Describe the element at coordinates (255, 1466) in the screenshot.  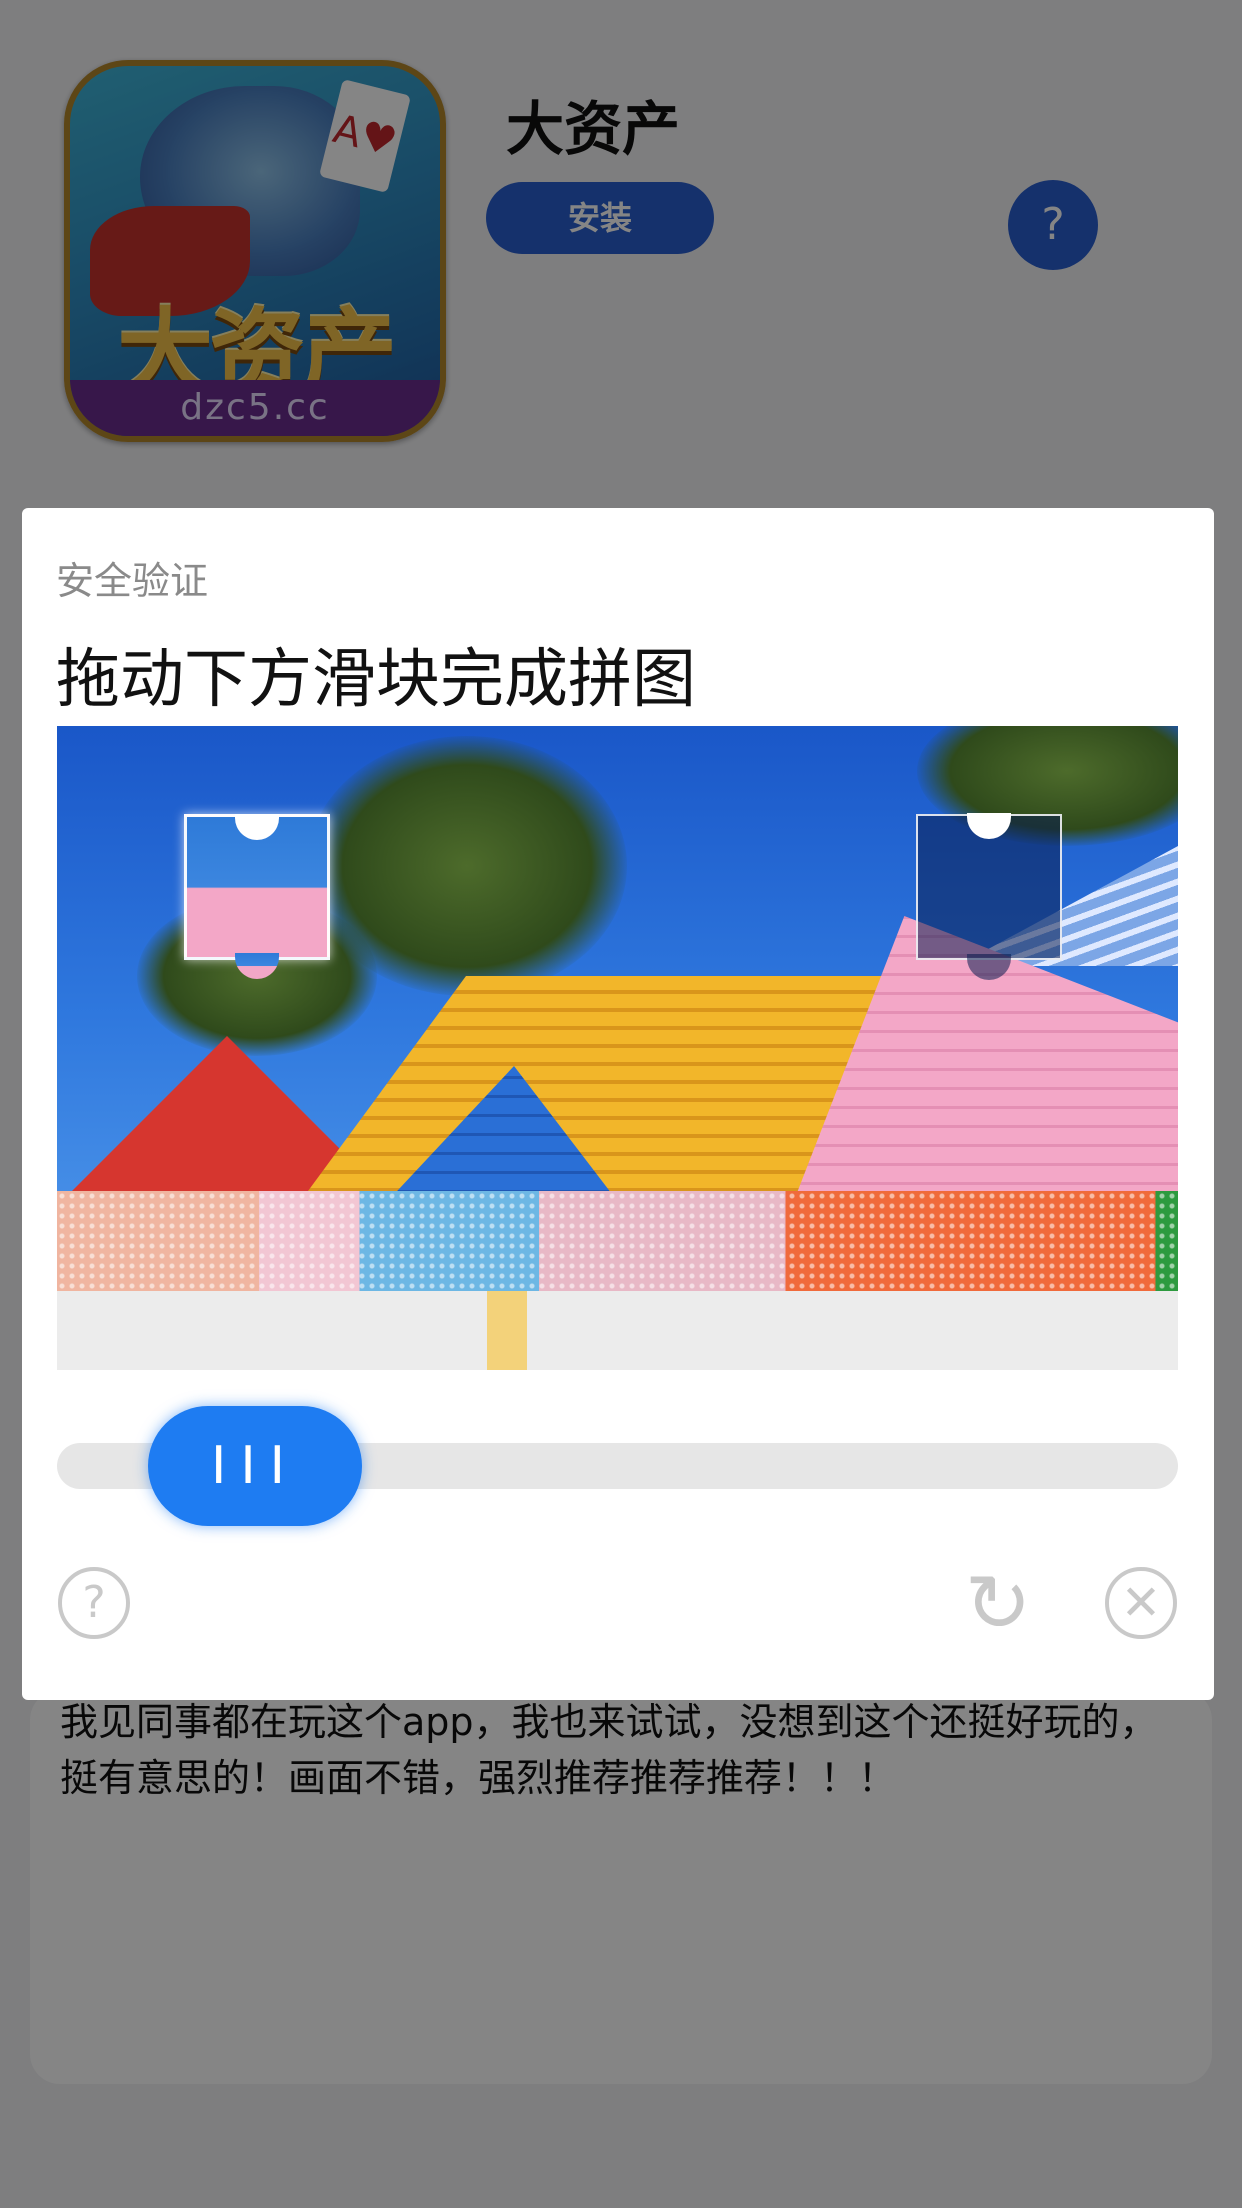
I see `slider-handle: III` at that location.